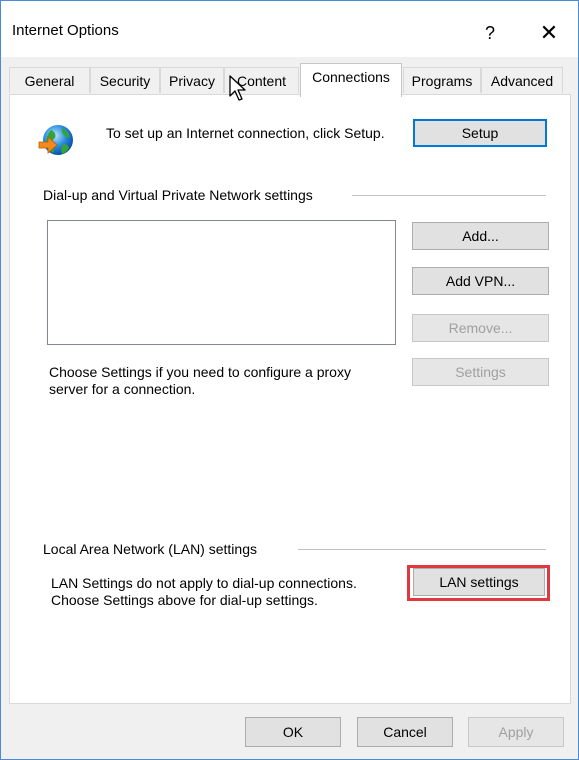  I want to click on tab-programs: Programs, so click(442, 80).